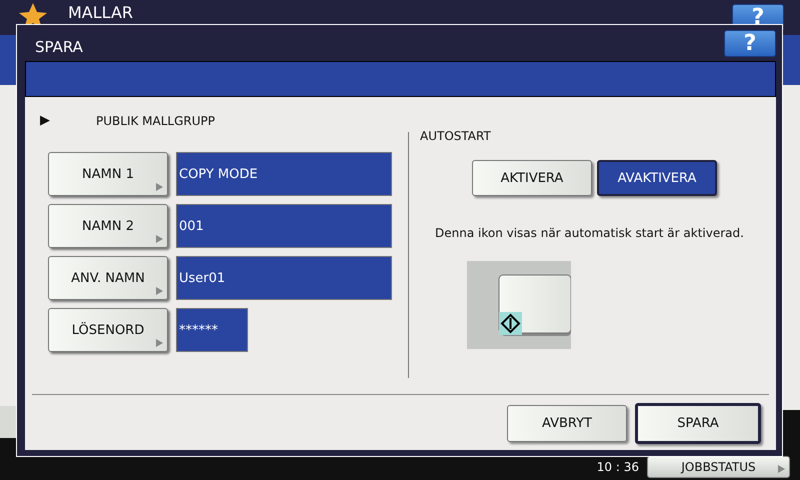  I want to click on field-button: LÖSENORD, so click(108, 330).